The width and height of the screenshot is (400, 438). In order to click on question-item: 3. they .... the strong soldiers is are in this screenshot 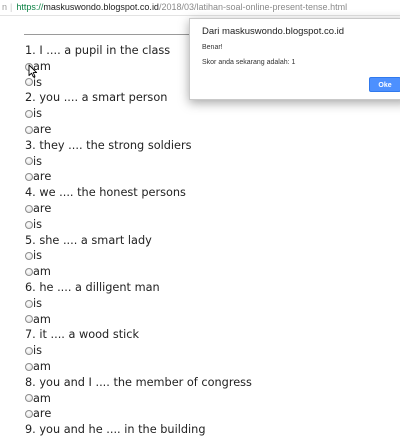, I will do `click(212, 161)`.